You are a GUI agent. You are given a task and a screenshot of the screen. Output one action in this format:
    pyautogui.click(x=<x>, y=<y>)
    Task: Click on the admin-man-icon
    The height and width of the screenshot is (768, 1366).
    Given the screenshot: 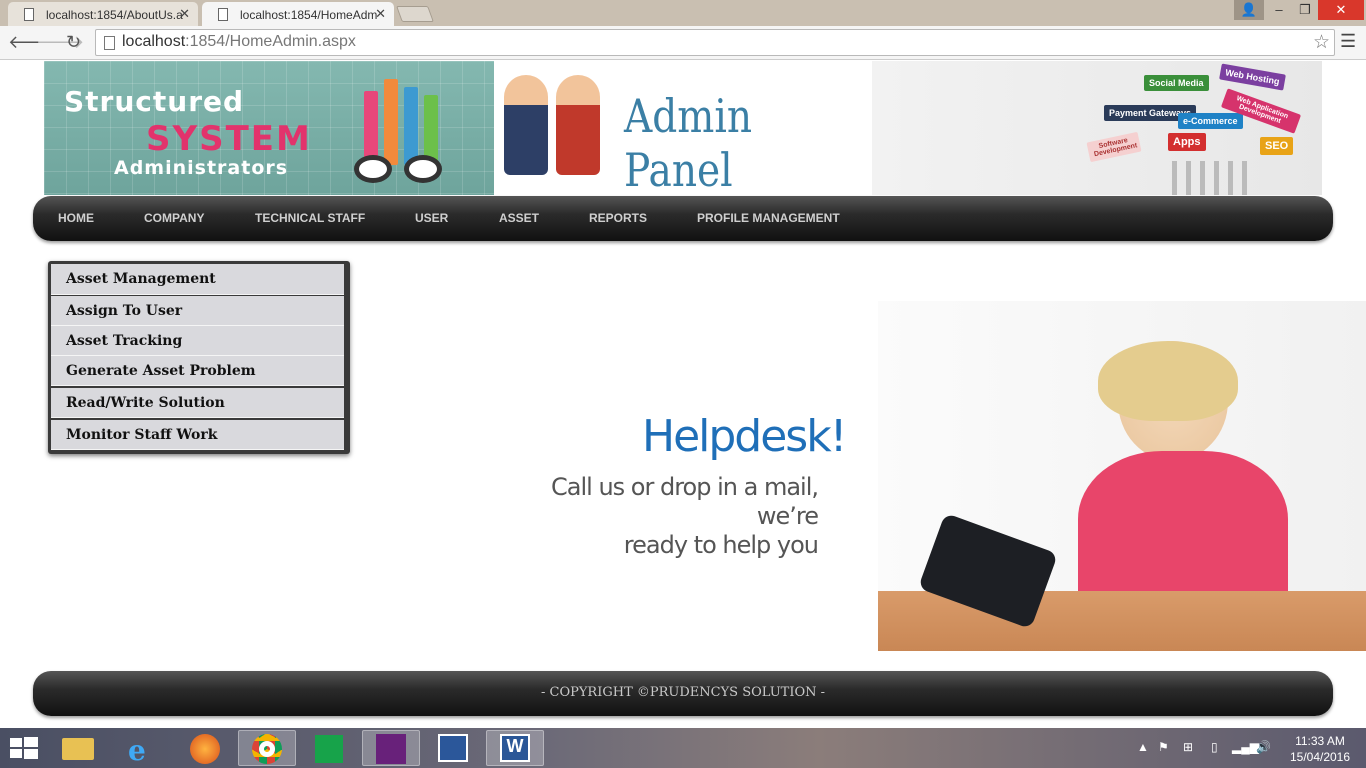 What is the action you would take?
    pyautogui.click(x=526, y=125)
    